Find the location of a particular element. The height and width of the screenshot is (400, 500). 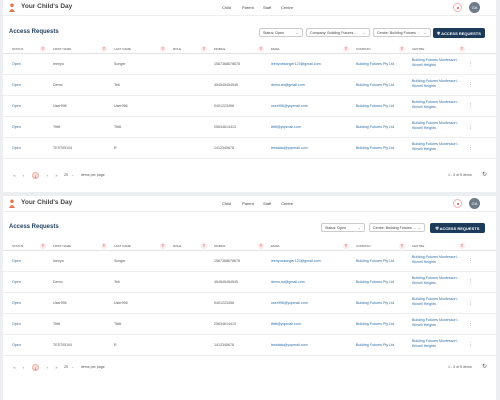

chevron-down-icon: ⌄ is located at coordinates (297, 32).